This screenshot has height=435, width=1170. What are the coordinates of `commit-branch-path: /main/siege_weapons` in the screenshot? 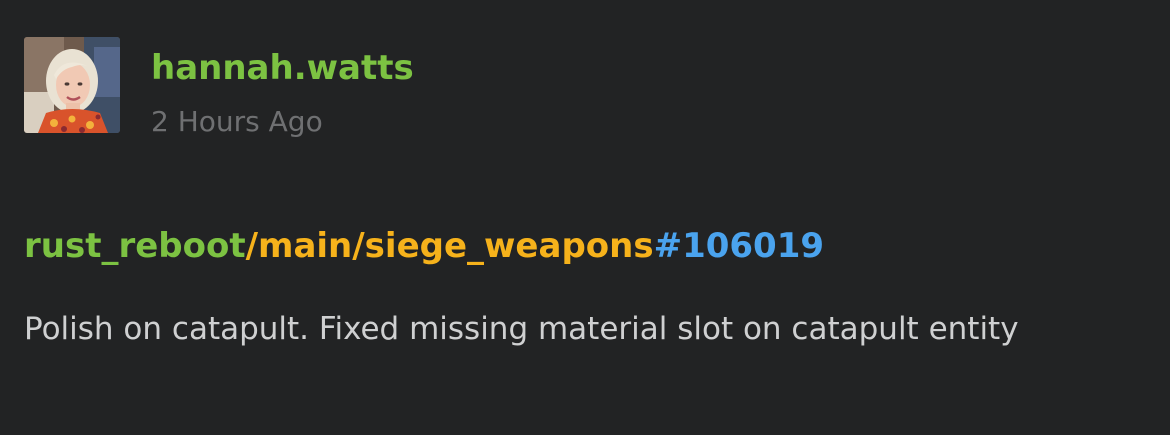 It's located at (450, 246).